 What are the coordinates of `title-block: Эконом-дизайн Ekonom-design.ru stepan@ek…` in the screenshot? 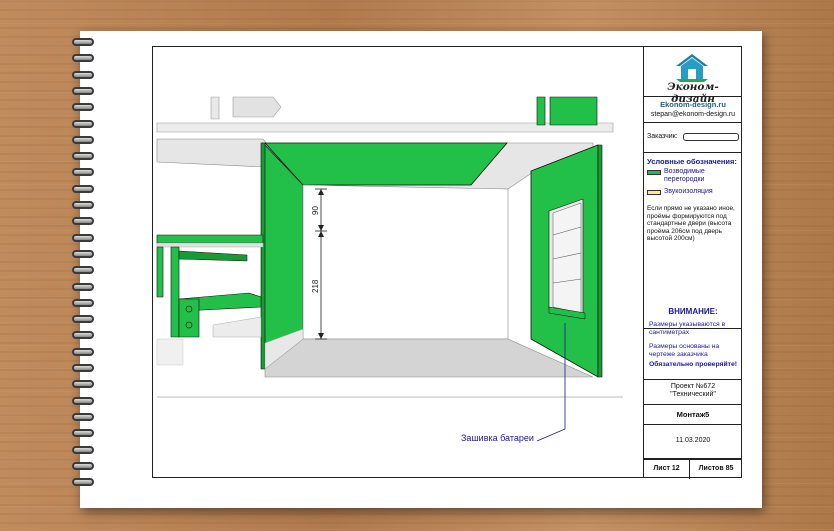 It's located at (692, 263).